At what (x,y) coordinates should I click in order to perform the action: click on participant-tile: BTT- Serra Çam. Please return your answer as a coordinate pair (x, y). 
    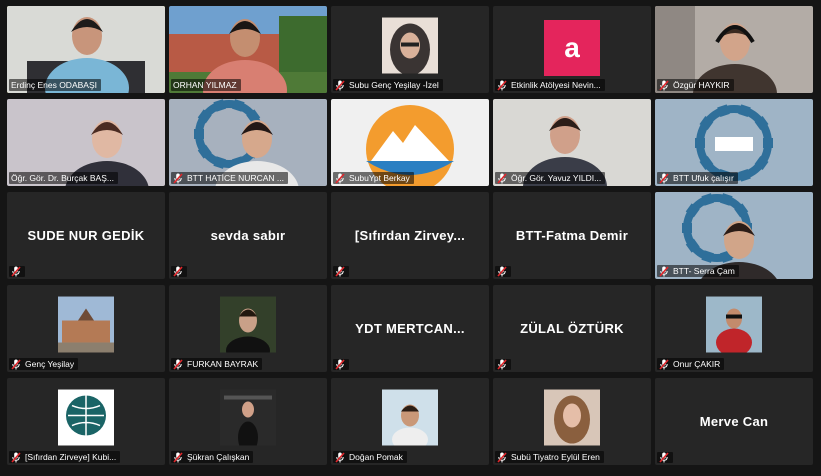
    Looking at the image, I should click on (734, 235).